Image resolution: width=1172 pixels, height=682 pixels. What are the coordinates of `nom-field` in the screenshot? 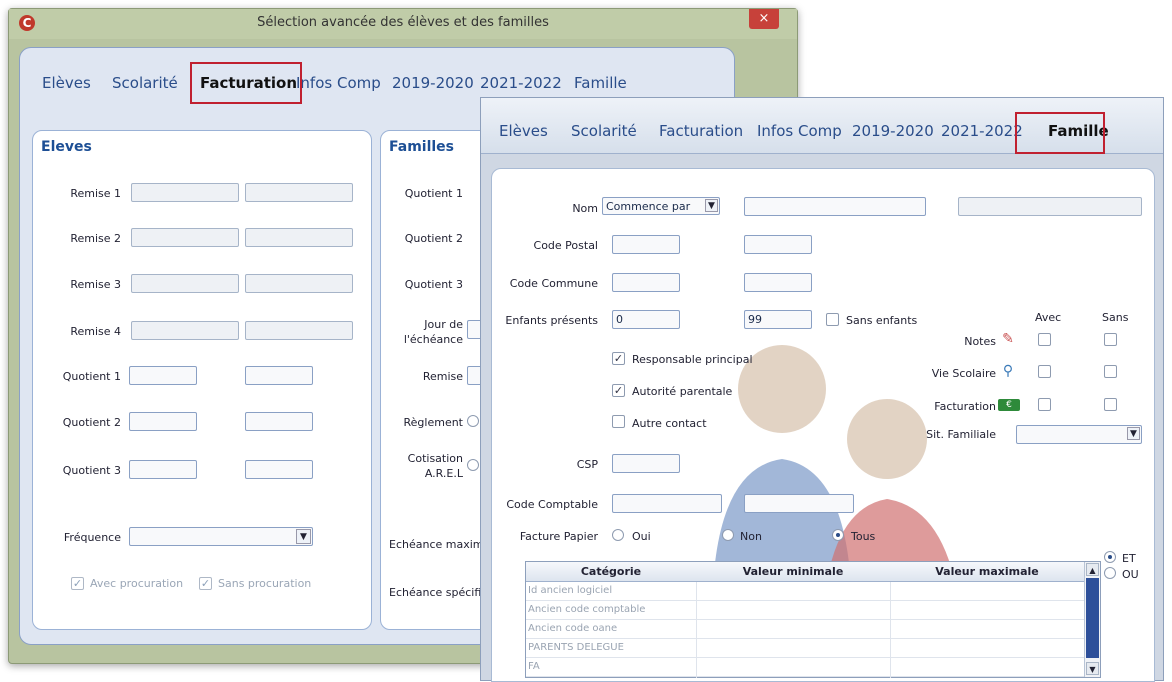 It's located at (835, 206).